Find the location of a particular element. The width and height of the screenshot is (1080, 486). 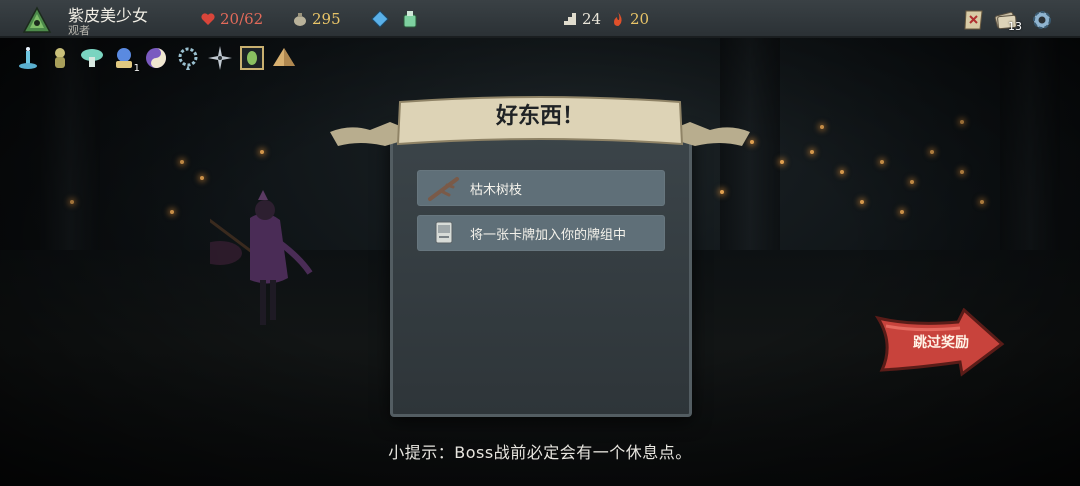

green-potion-icon is located at coordinates (410, 19).